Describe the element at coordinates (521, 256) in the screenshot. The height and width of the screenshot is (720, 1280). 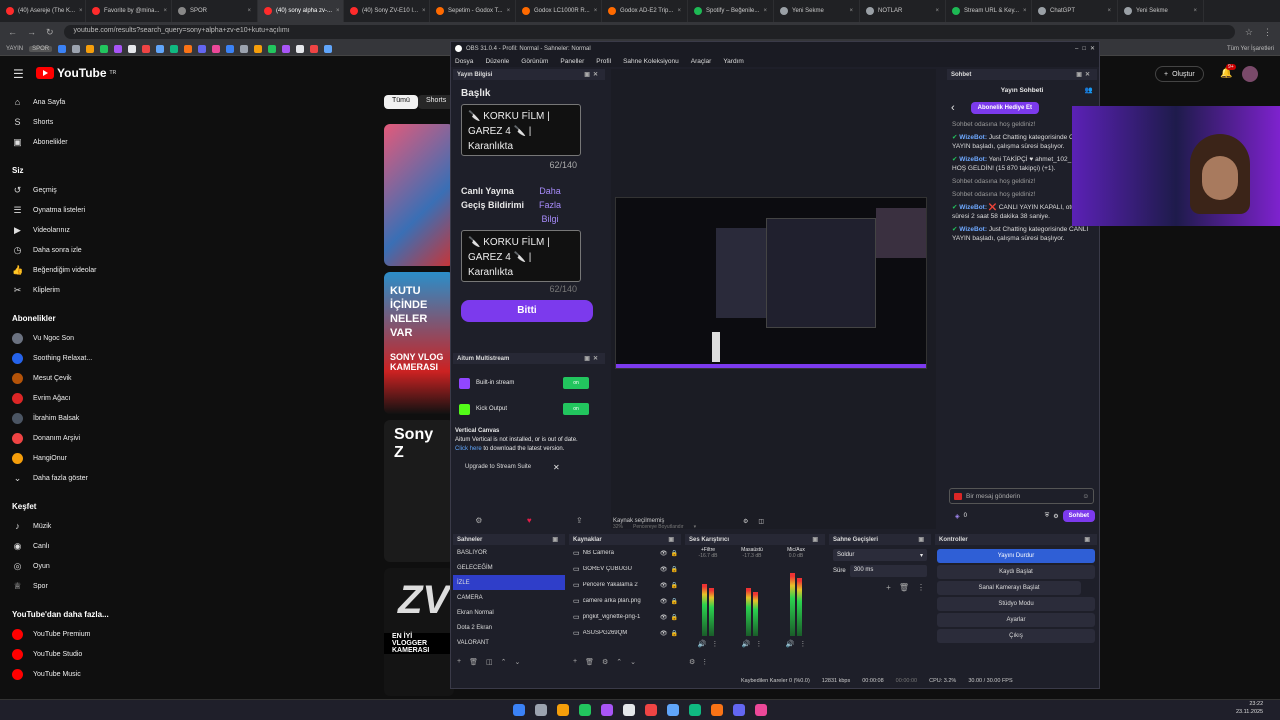
I see `golive-input: 🔪 KORKU FİLM | GAREZ 4 🔪 | Karanlıkta` at that location.